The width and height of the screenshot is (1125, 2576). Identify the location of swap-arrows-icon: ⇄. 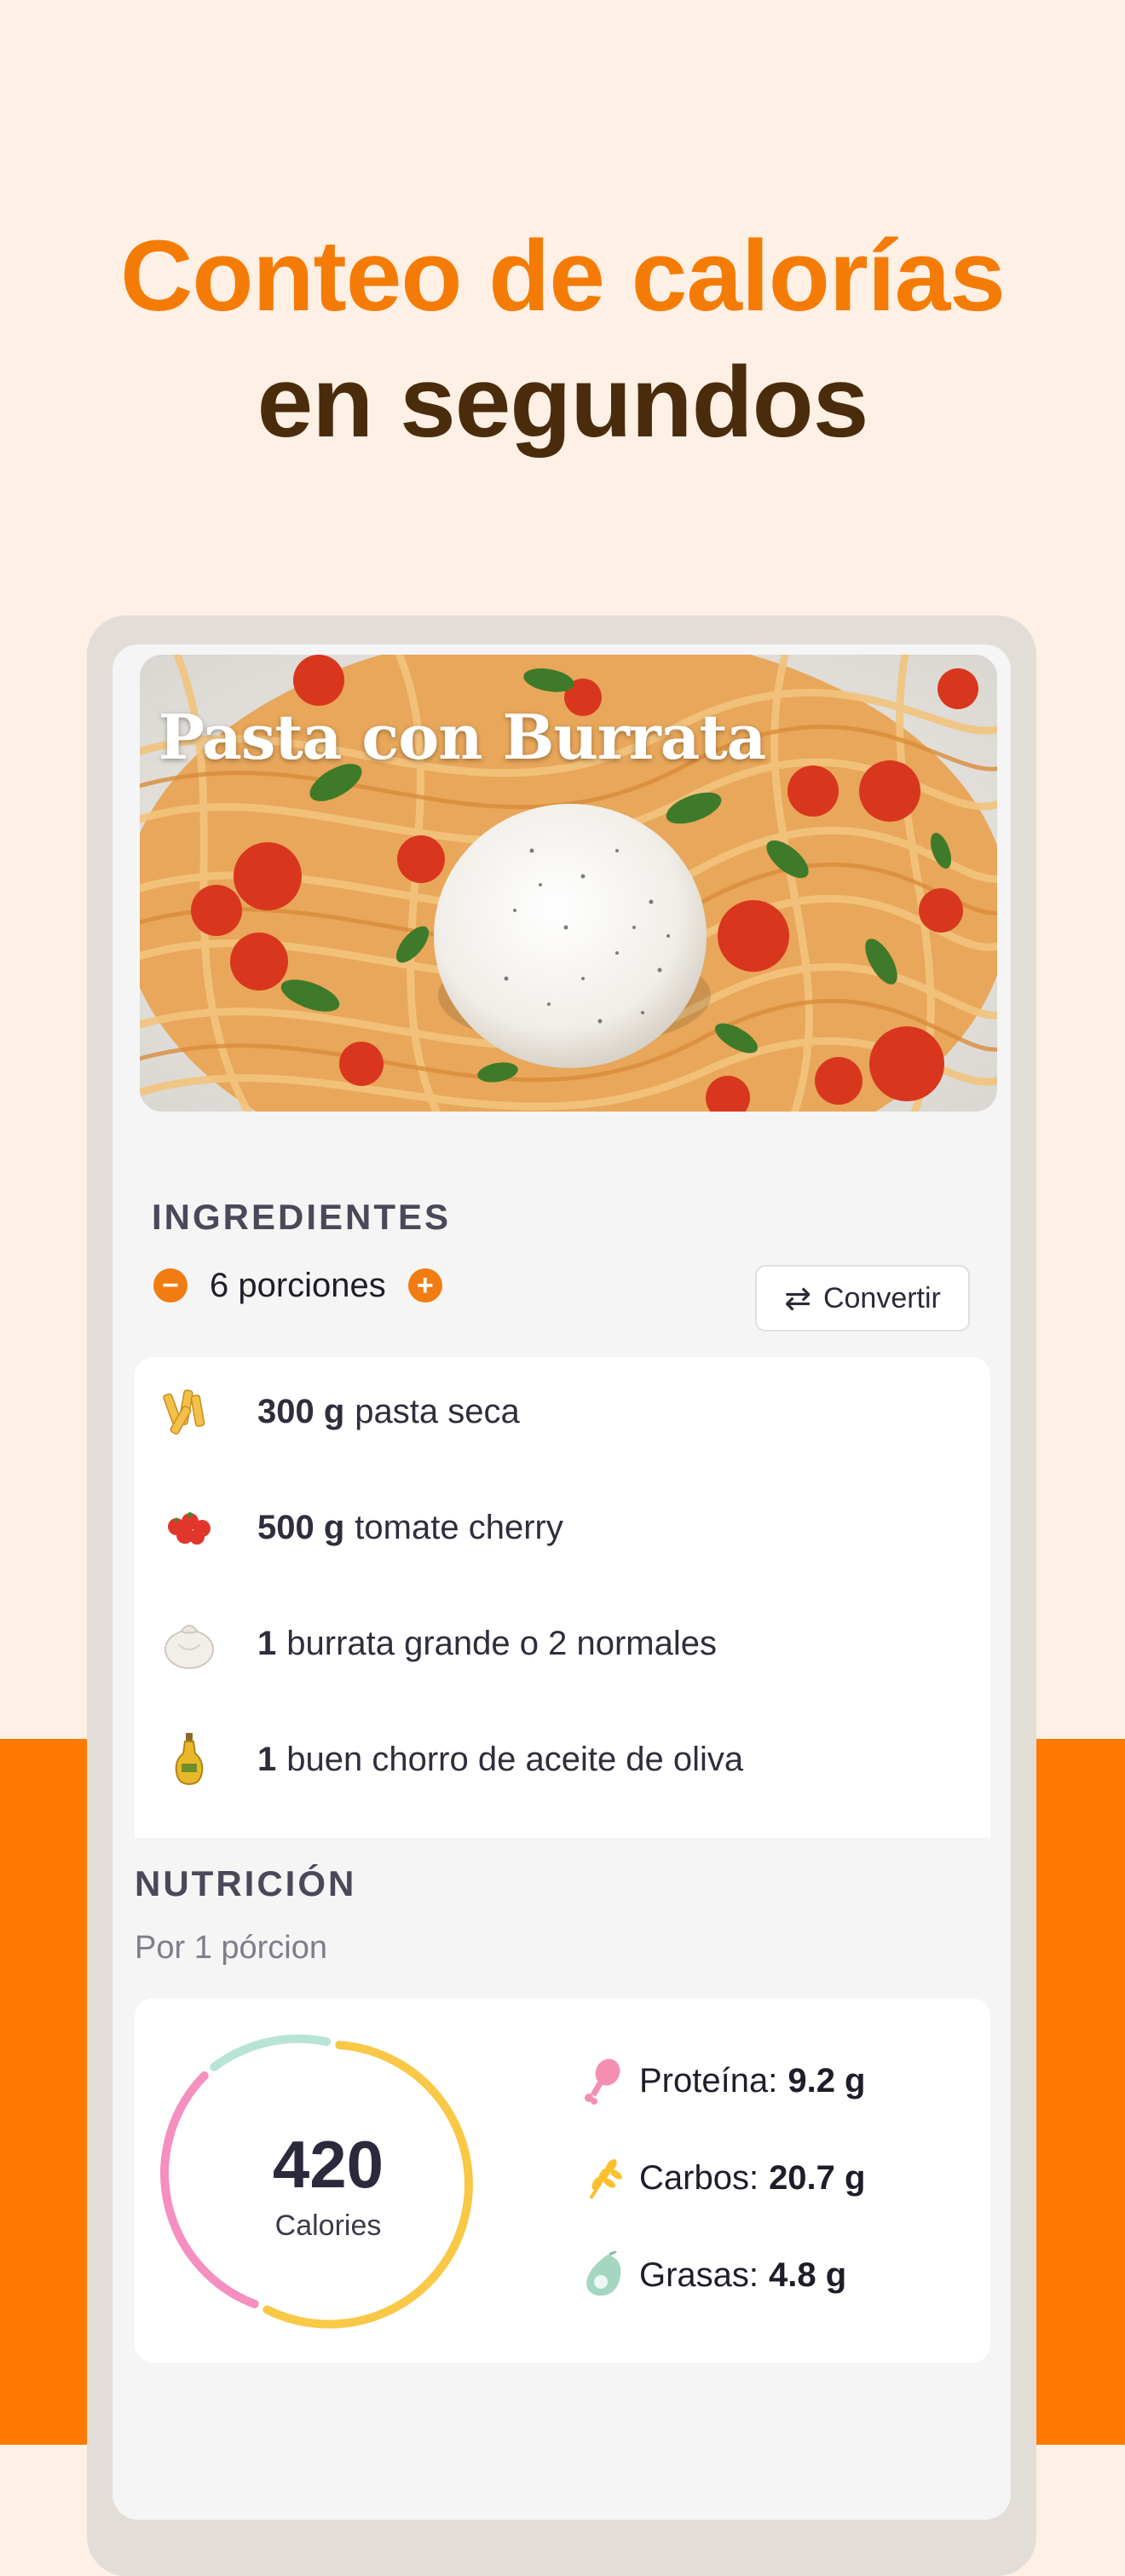
(797, 1298).